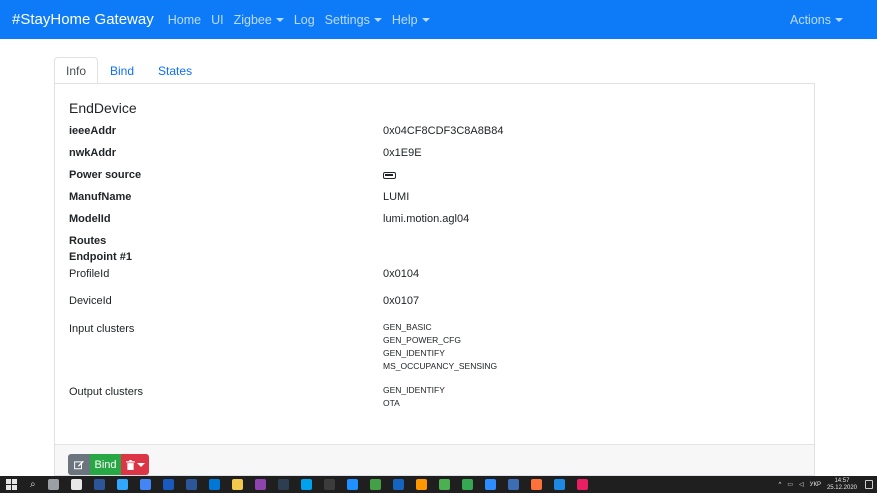 The width and height of the screenshot is (877, 493). What do you see at coordinates (815, 485) in the screenshot?
I see `language-indicator: УКР` at bounding box center [815, 485].